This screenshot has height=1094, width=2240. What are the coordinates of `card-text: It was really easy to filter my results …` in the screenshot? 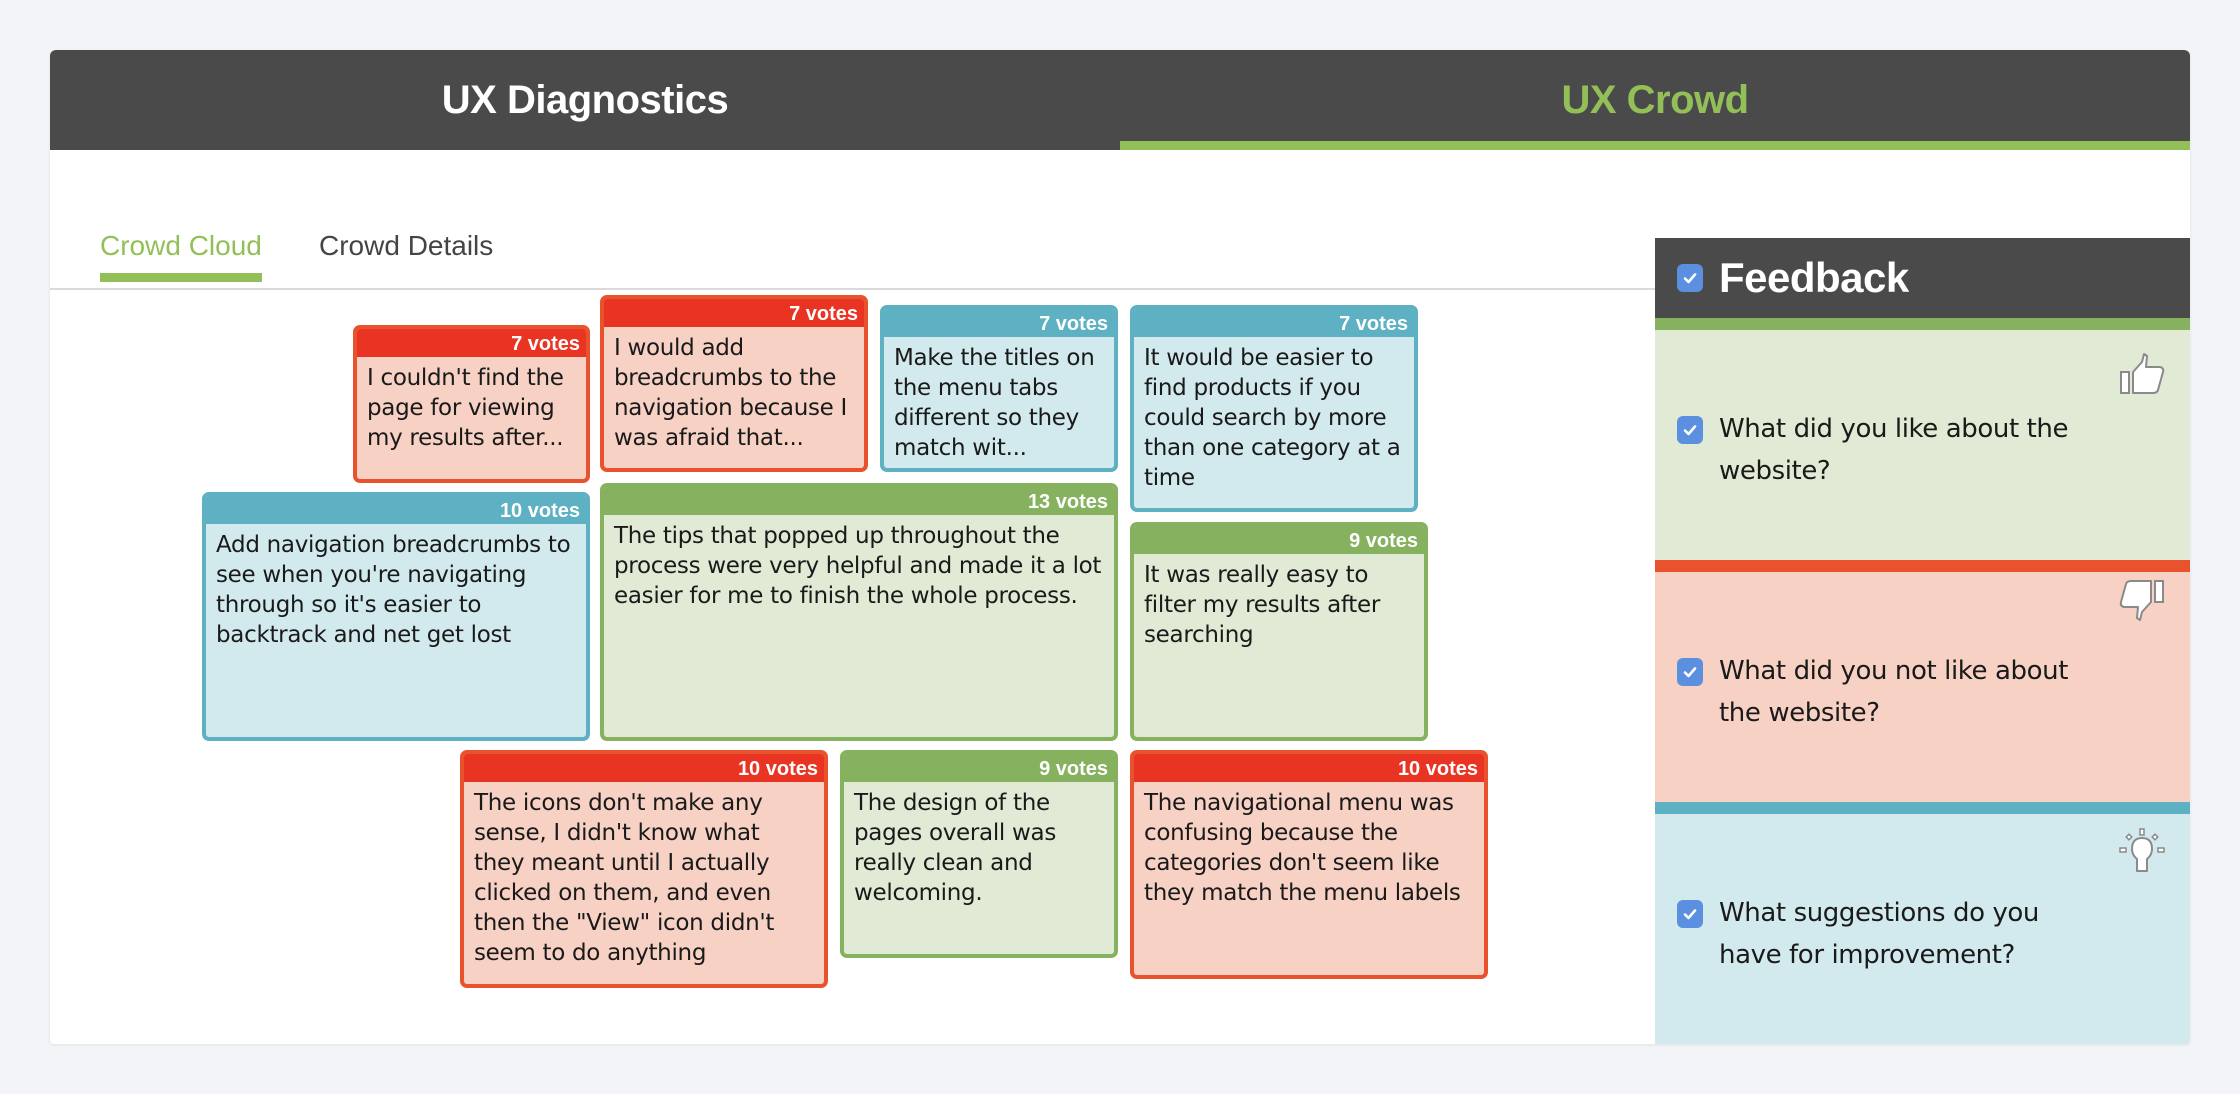 It's located at (1262, 605).